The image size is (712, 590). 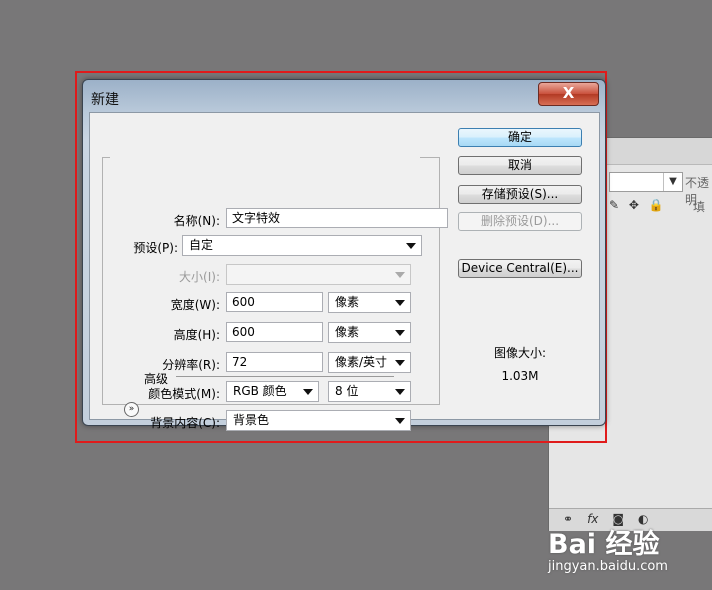 What do you see at coordinates (318, 420) in the screenshot?
I see `background-dropdown: 背景色` at bounding box center [318, 420].